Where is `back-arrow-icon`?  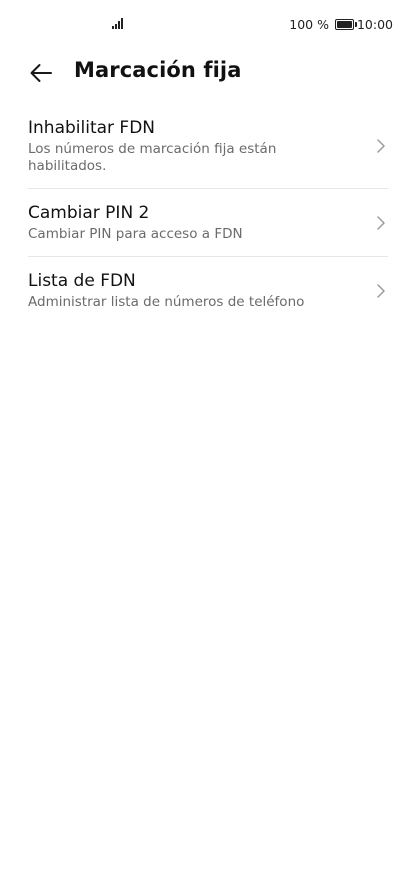 back-arrow-icon is located at coordinates (41, 73).